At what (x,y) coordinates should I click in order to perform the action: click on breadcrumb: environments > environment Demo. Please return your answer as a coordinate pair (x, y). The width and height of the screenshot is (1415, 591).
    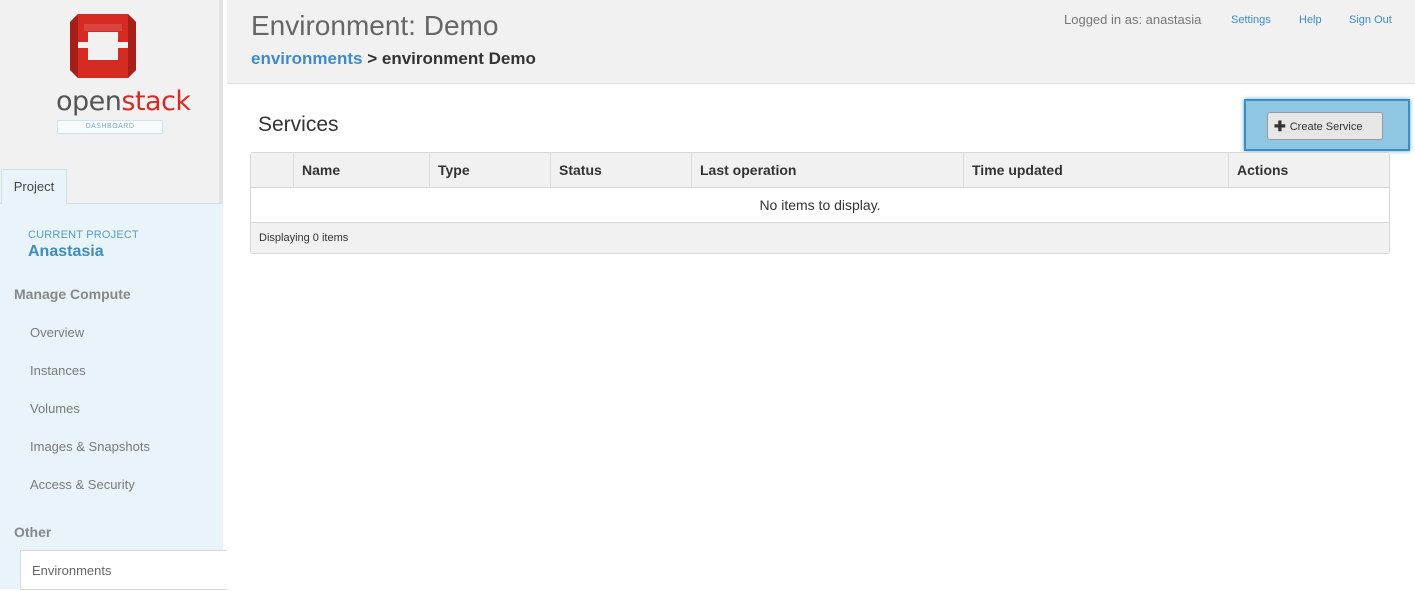
    Looking at the image, I should click on (393, 59).